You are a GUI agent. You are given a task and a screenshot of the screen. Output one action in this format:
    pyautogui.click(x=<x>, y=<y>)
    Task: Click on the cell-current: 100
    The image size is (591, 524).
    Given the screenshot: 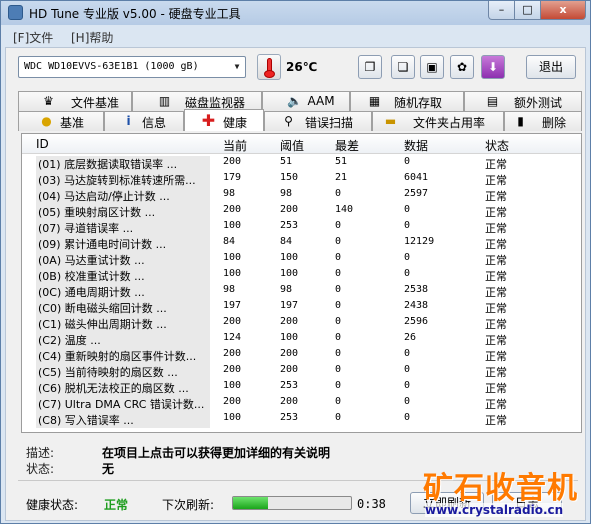 What is the action you would take?
    pyautogui.click(x=232, y=385)
    